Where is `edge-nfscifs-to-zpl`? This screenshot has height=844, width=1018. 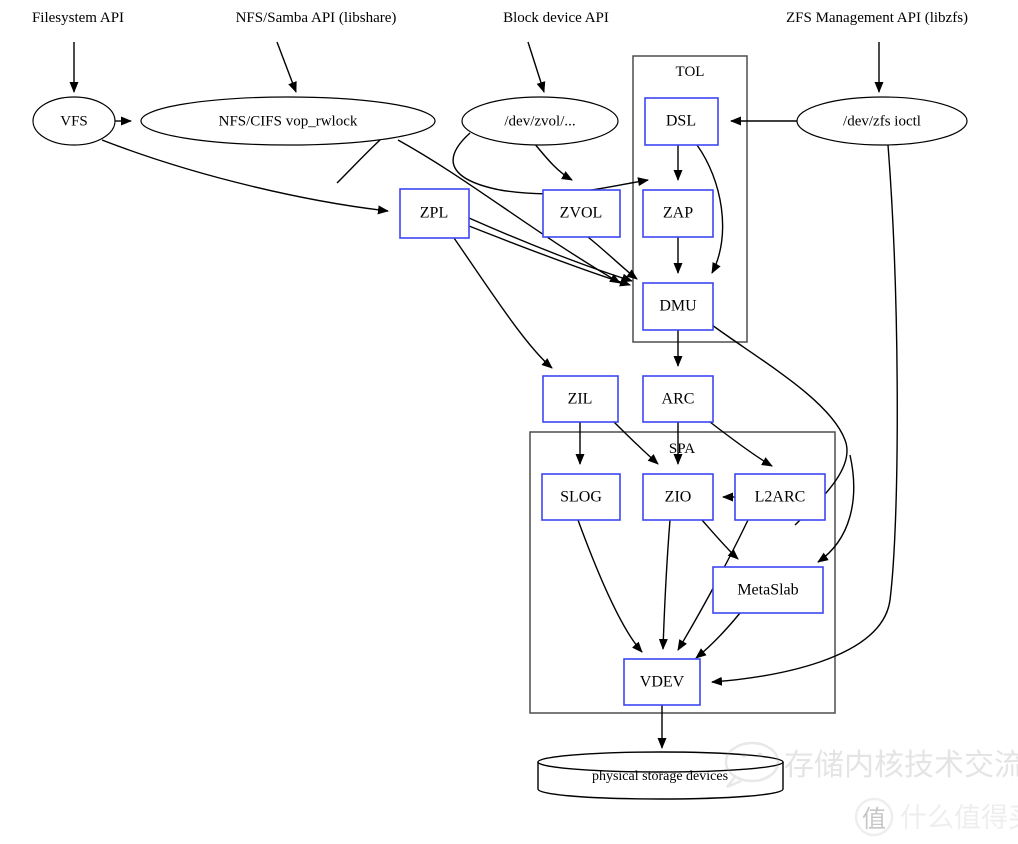
edge-nfscifs-to-zpl is located at coordinates (358, 161).